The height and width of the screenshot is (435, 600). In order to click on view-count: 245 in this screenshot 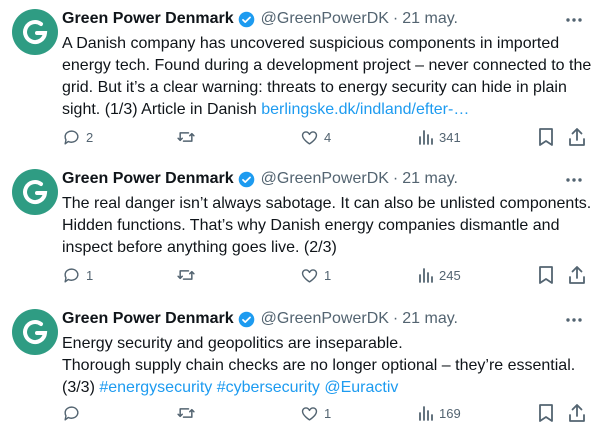, I will do `click(450, 275)`.